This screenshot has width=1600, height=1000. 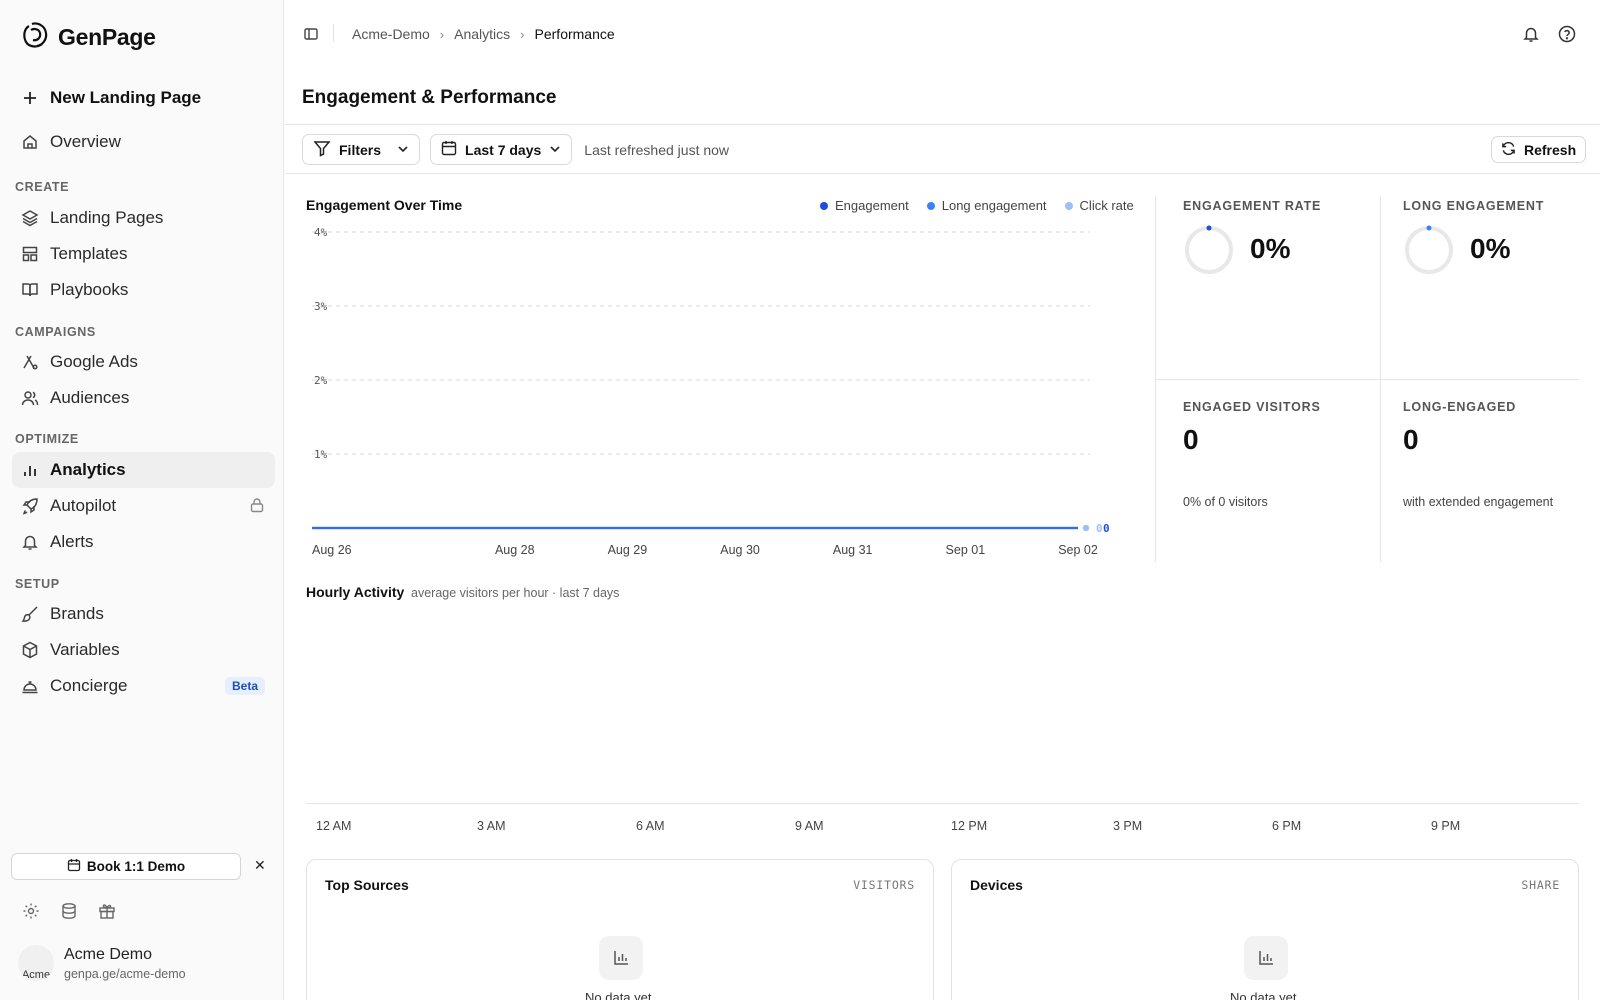 What do you see at coordinates (83, 505) in the screenshot?
I see `sidebar-item-label: Autopilot` at bounding box center [83, 505].